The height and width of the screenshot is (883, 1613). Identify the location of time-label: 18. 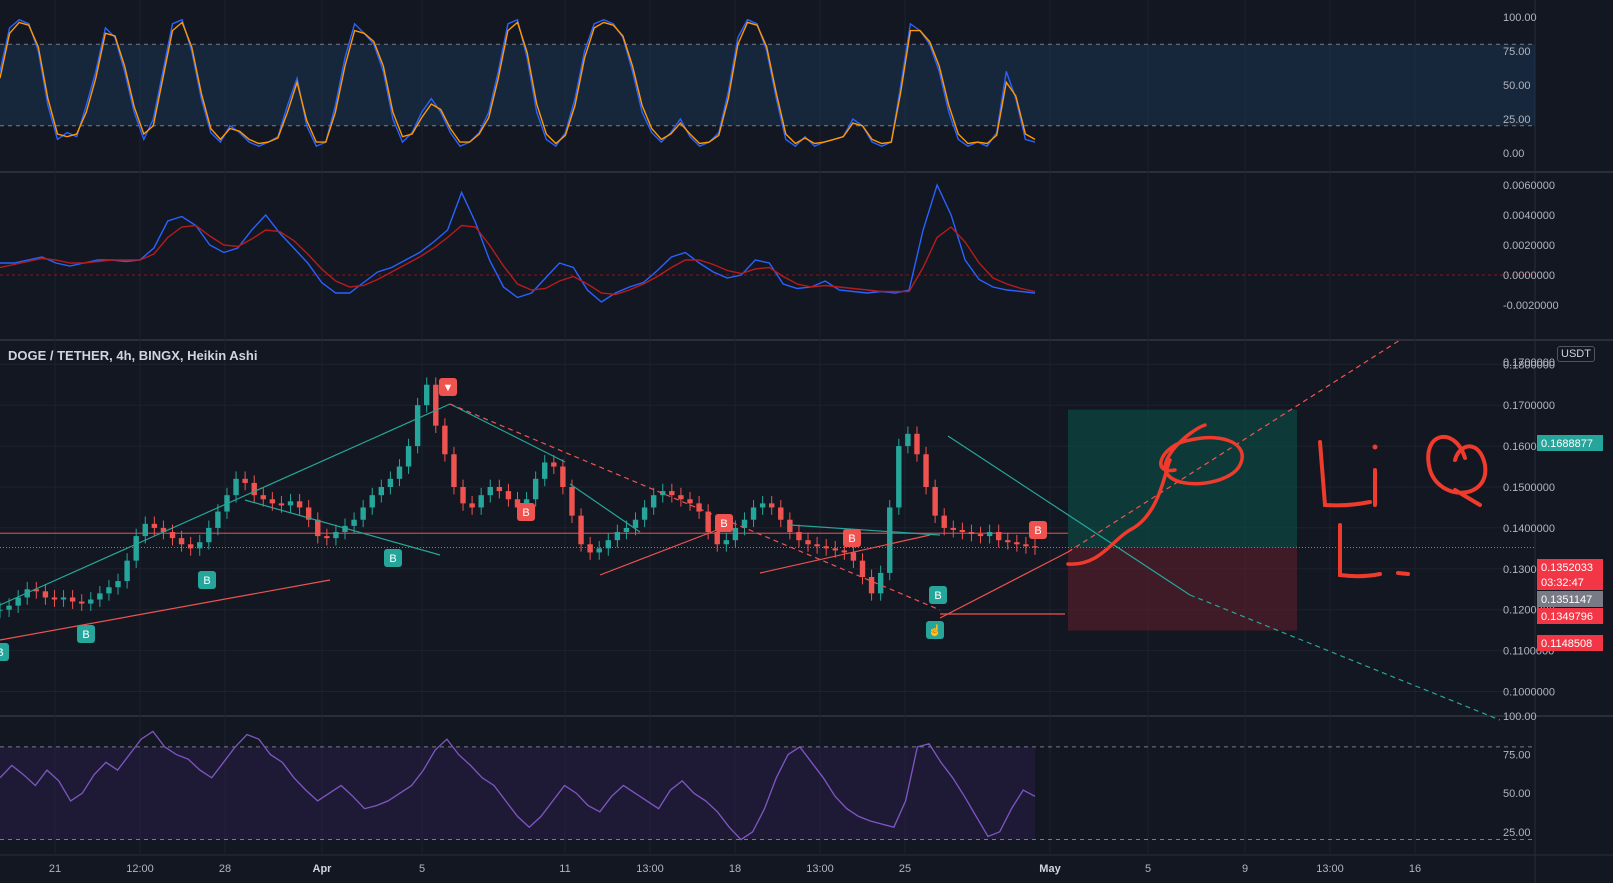
(735, 869).